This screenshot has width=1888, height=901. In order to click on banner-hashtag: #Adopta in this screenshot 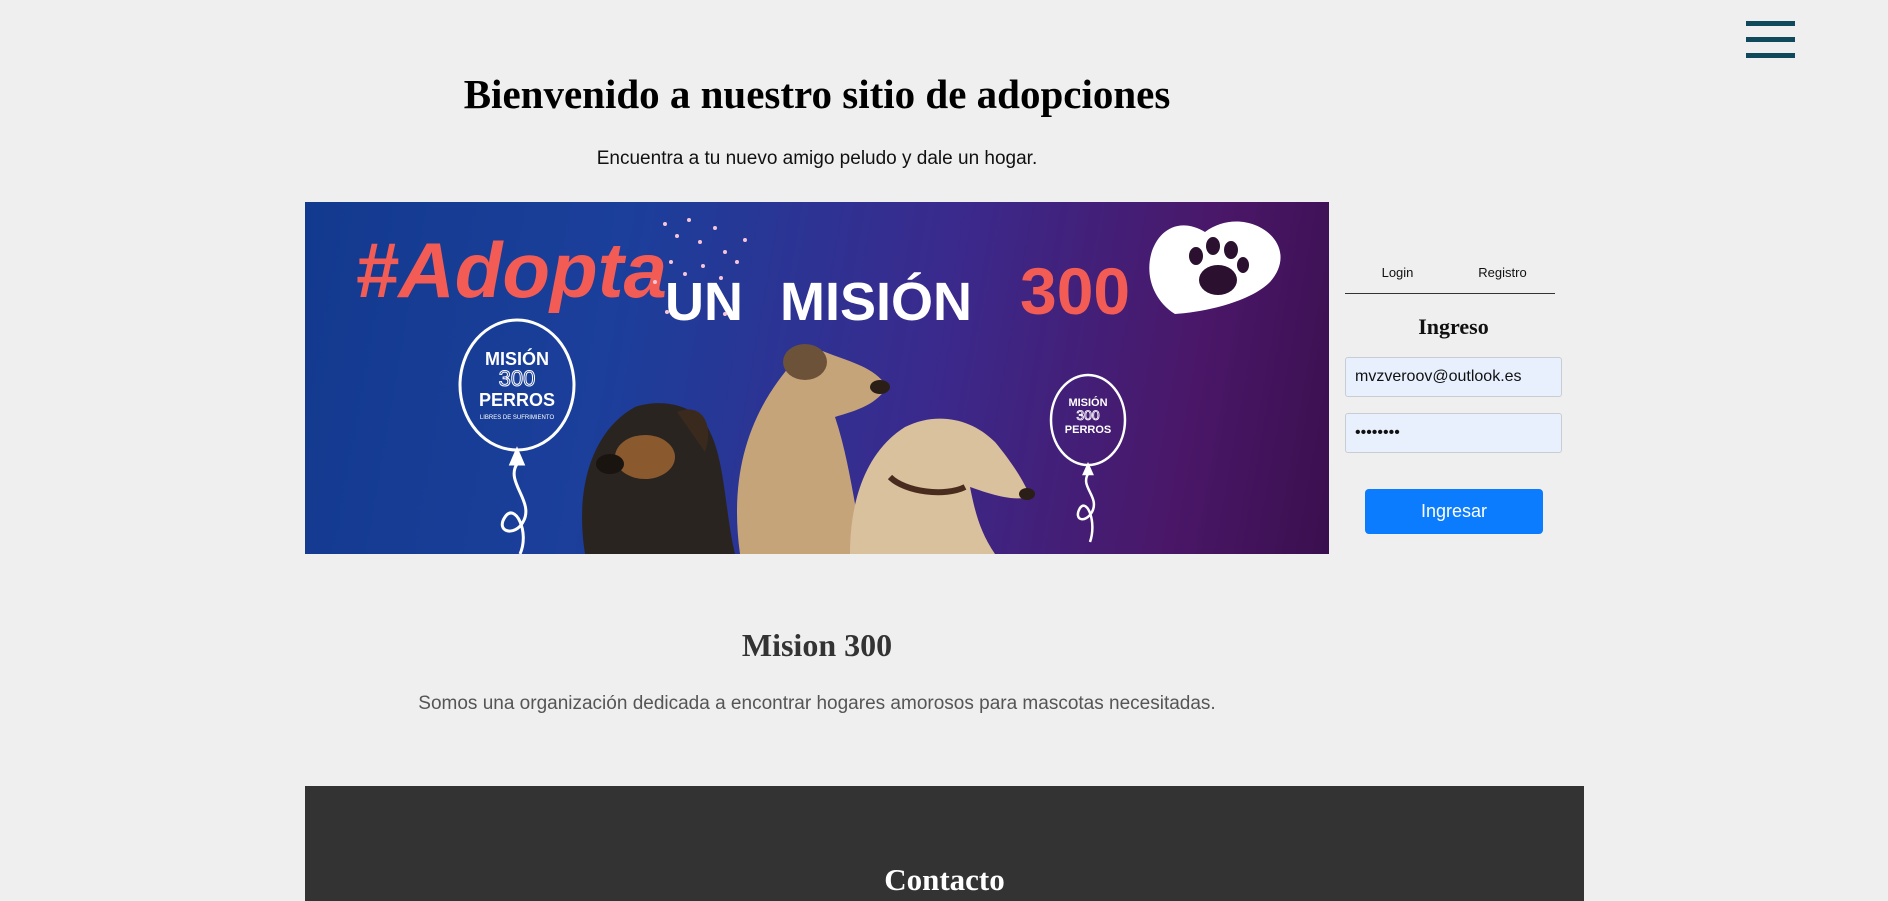, I will do `click(511, 270)`.